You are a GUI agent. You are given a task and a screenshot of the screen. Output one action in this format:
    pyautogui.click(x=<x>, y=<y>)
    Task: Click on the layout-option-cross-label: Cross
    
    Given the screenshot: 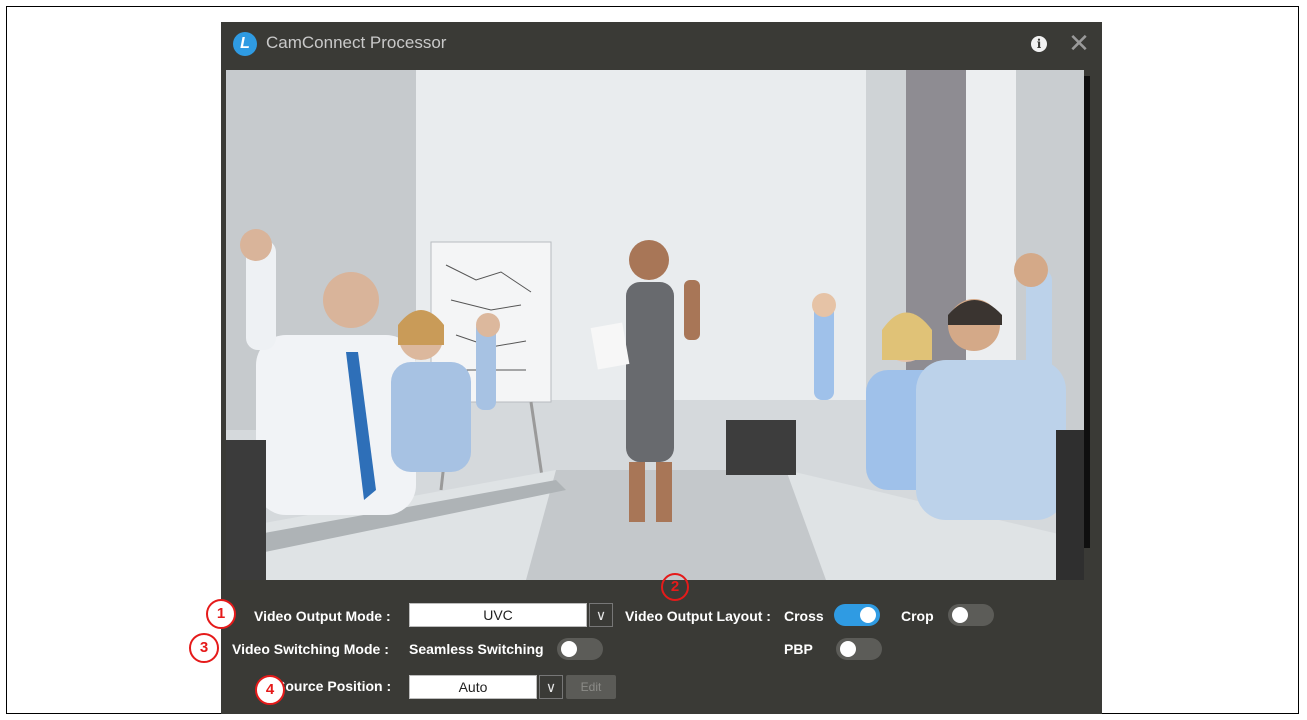 What is the action you would take?
    pyautogui.click(x=804, y=616)
    